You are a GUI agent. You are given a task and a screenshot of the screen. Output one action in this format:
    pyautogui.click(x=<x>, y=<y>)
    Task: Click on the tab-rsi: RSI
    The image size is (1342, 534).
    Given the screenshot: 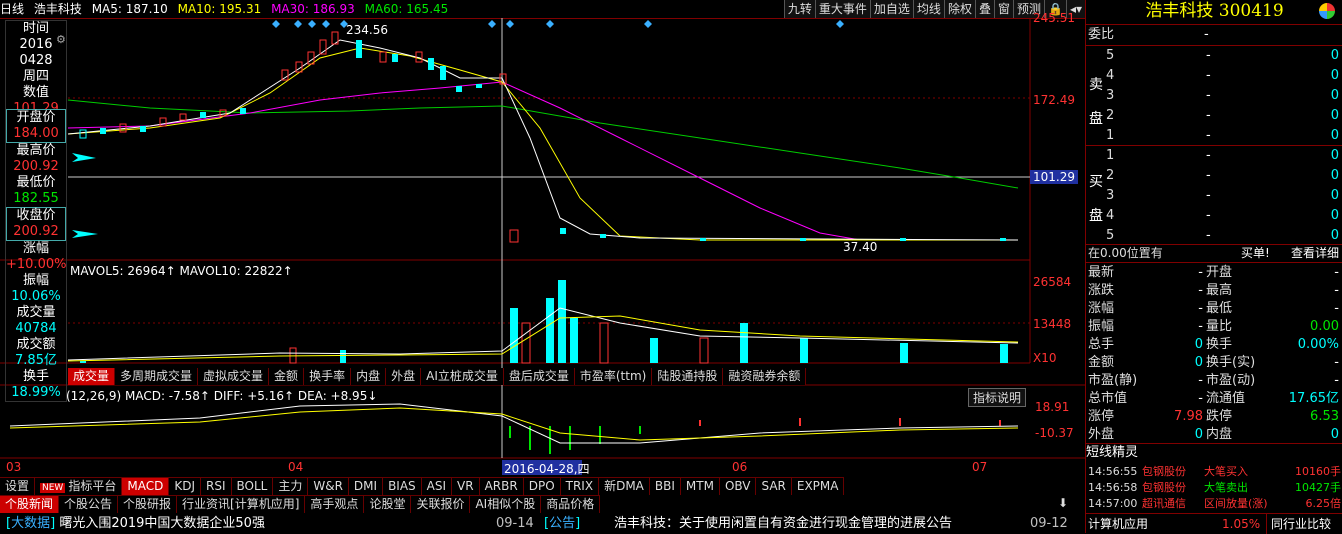 What is the action you would take?
    pyautogui.click(x=216, y=486)
    